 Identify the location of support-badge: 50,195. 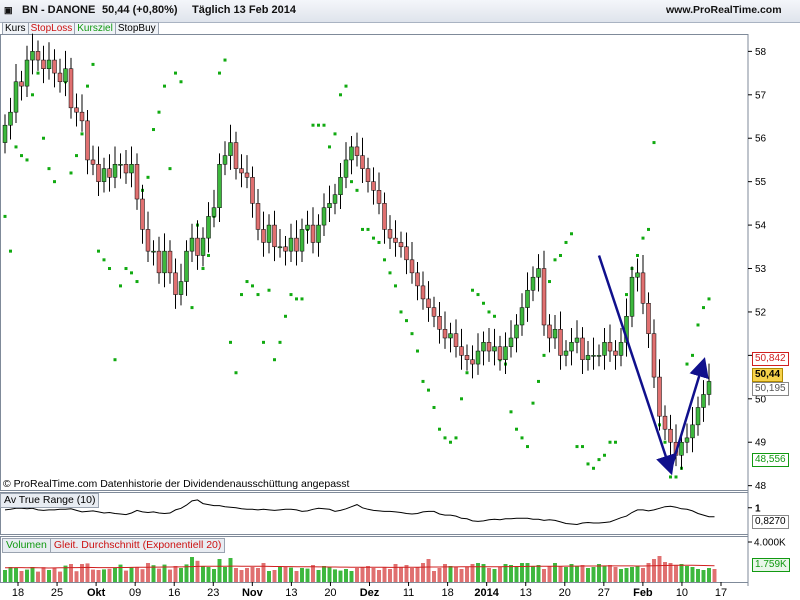
(770, 389).